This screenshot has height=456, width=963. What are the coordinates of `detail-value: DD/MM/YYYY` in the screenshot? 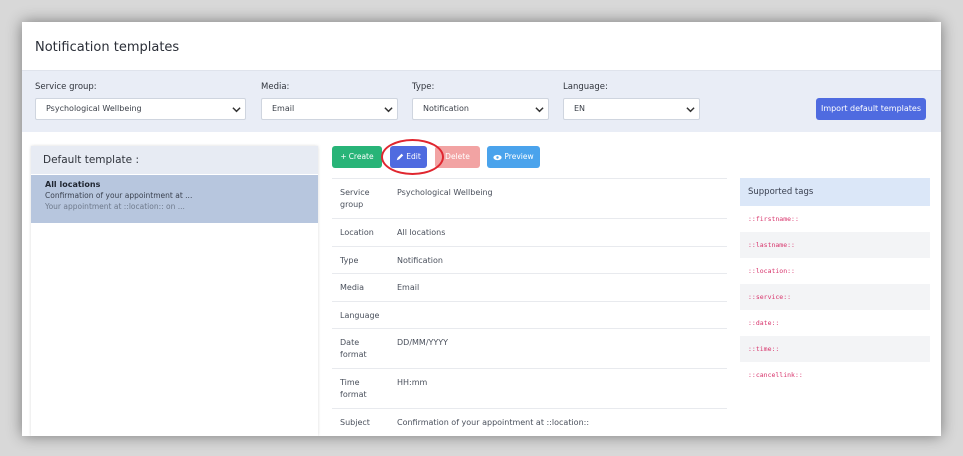 It's located at (423, 342).